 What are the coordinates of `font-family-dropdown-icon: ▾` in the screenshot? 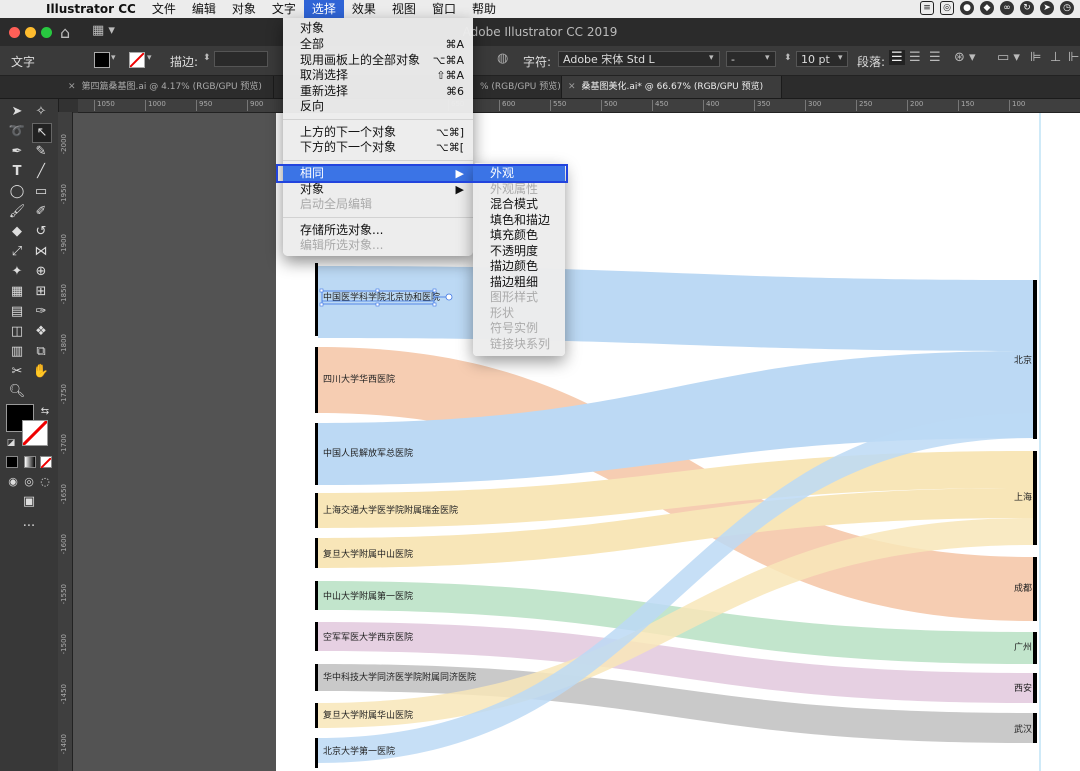 It's located at (711, 58).